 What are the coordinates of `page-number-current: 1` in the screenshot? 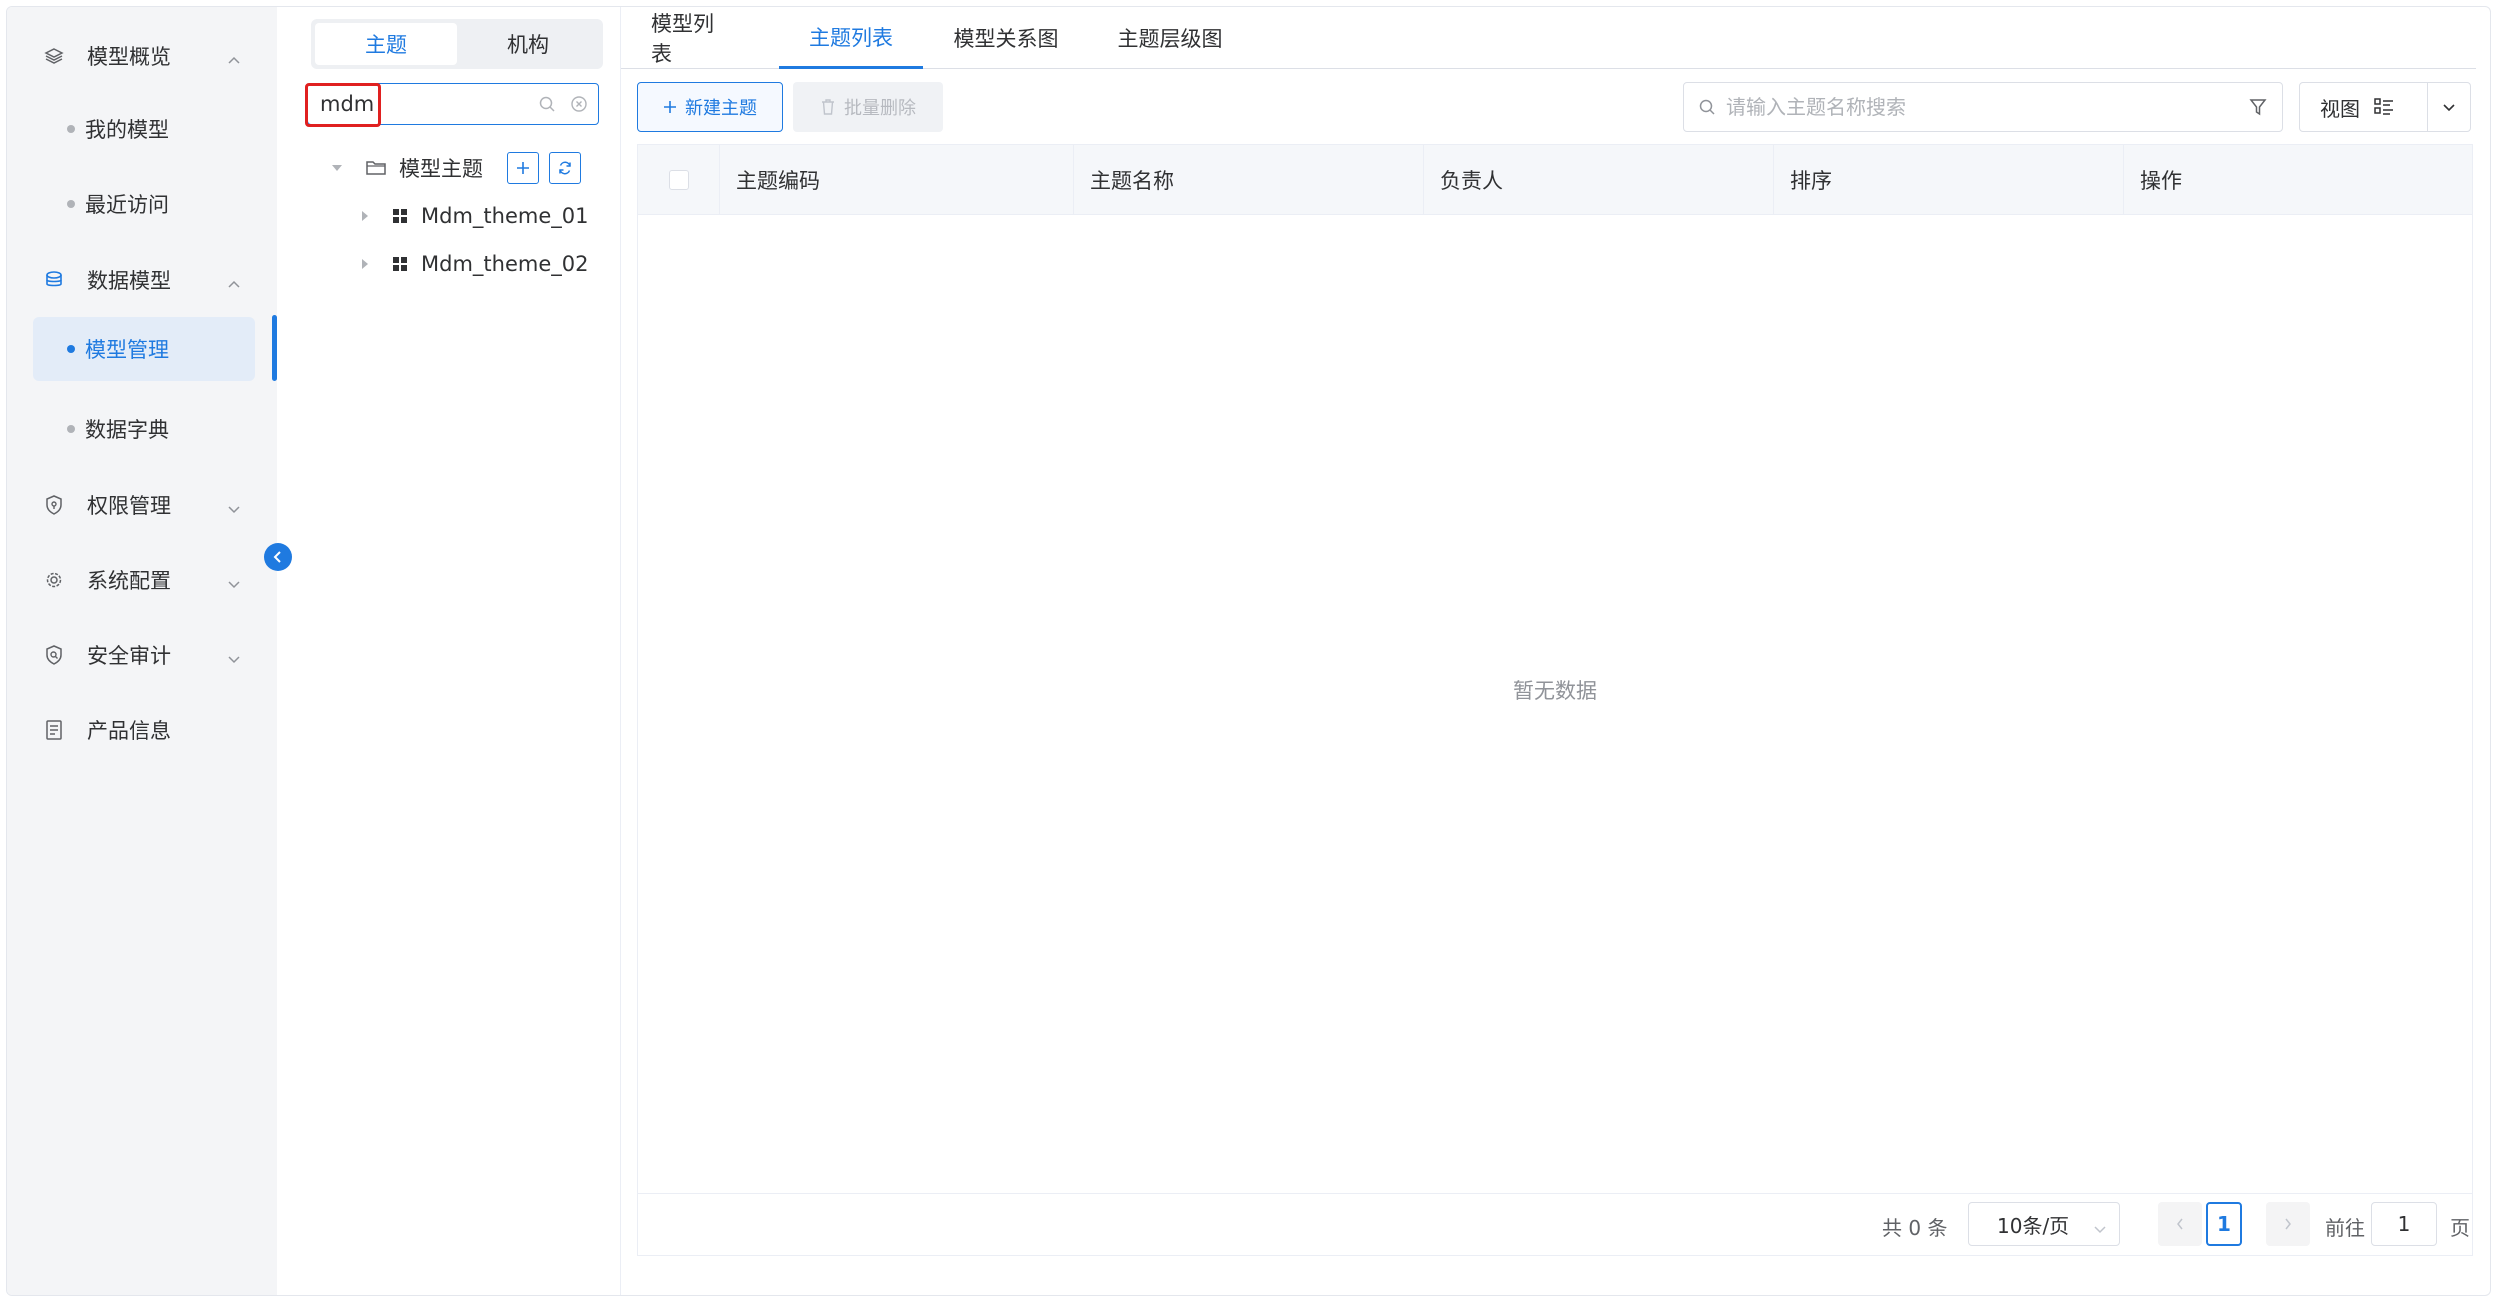 It's located at (2224, 1224).